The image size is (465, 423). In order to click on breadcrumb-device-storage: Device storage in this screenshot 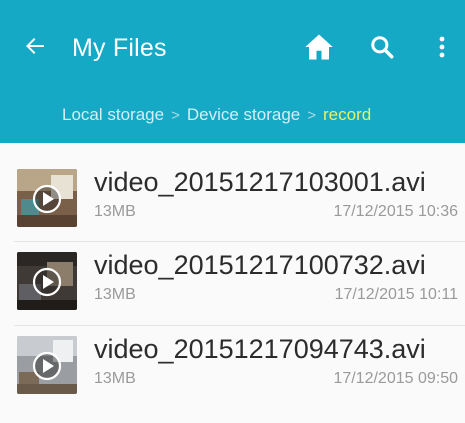, I will do `click(243, 115)`.